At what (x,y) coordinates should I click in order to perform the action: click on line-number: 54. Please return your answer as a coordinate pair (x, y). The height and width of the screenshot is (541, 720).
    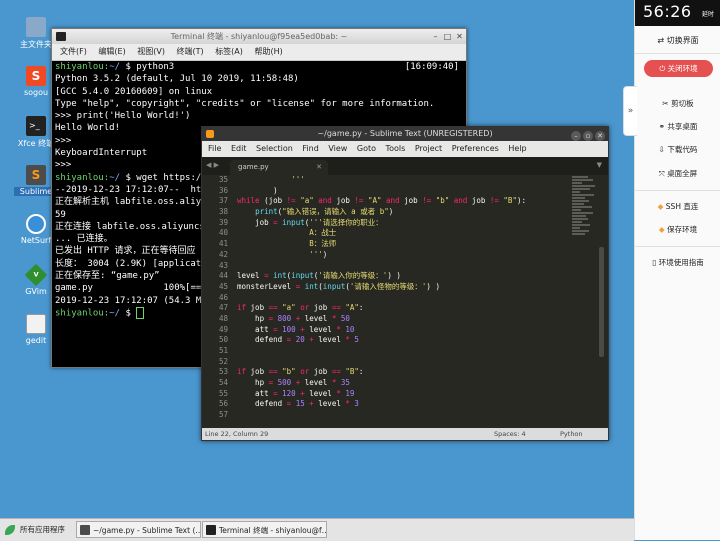
    Looking at the image, I should click on (223, 383).